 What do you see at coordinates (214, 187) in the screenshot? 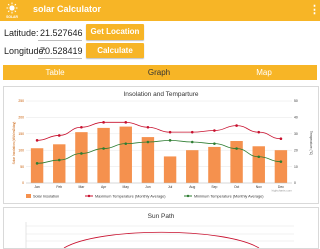
I see `x-tick-label: Sep` at bounding box center [214, 187].